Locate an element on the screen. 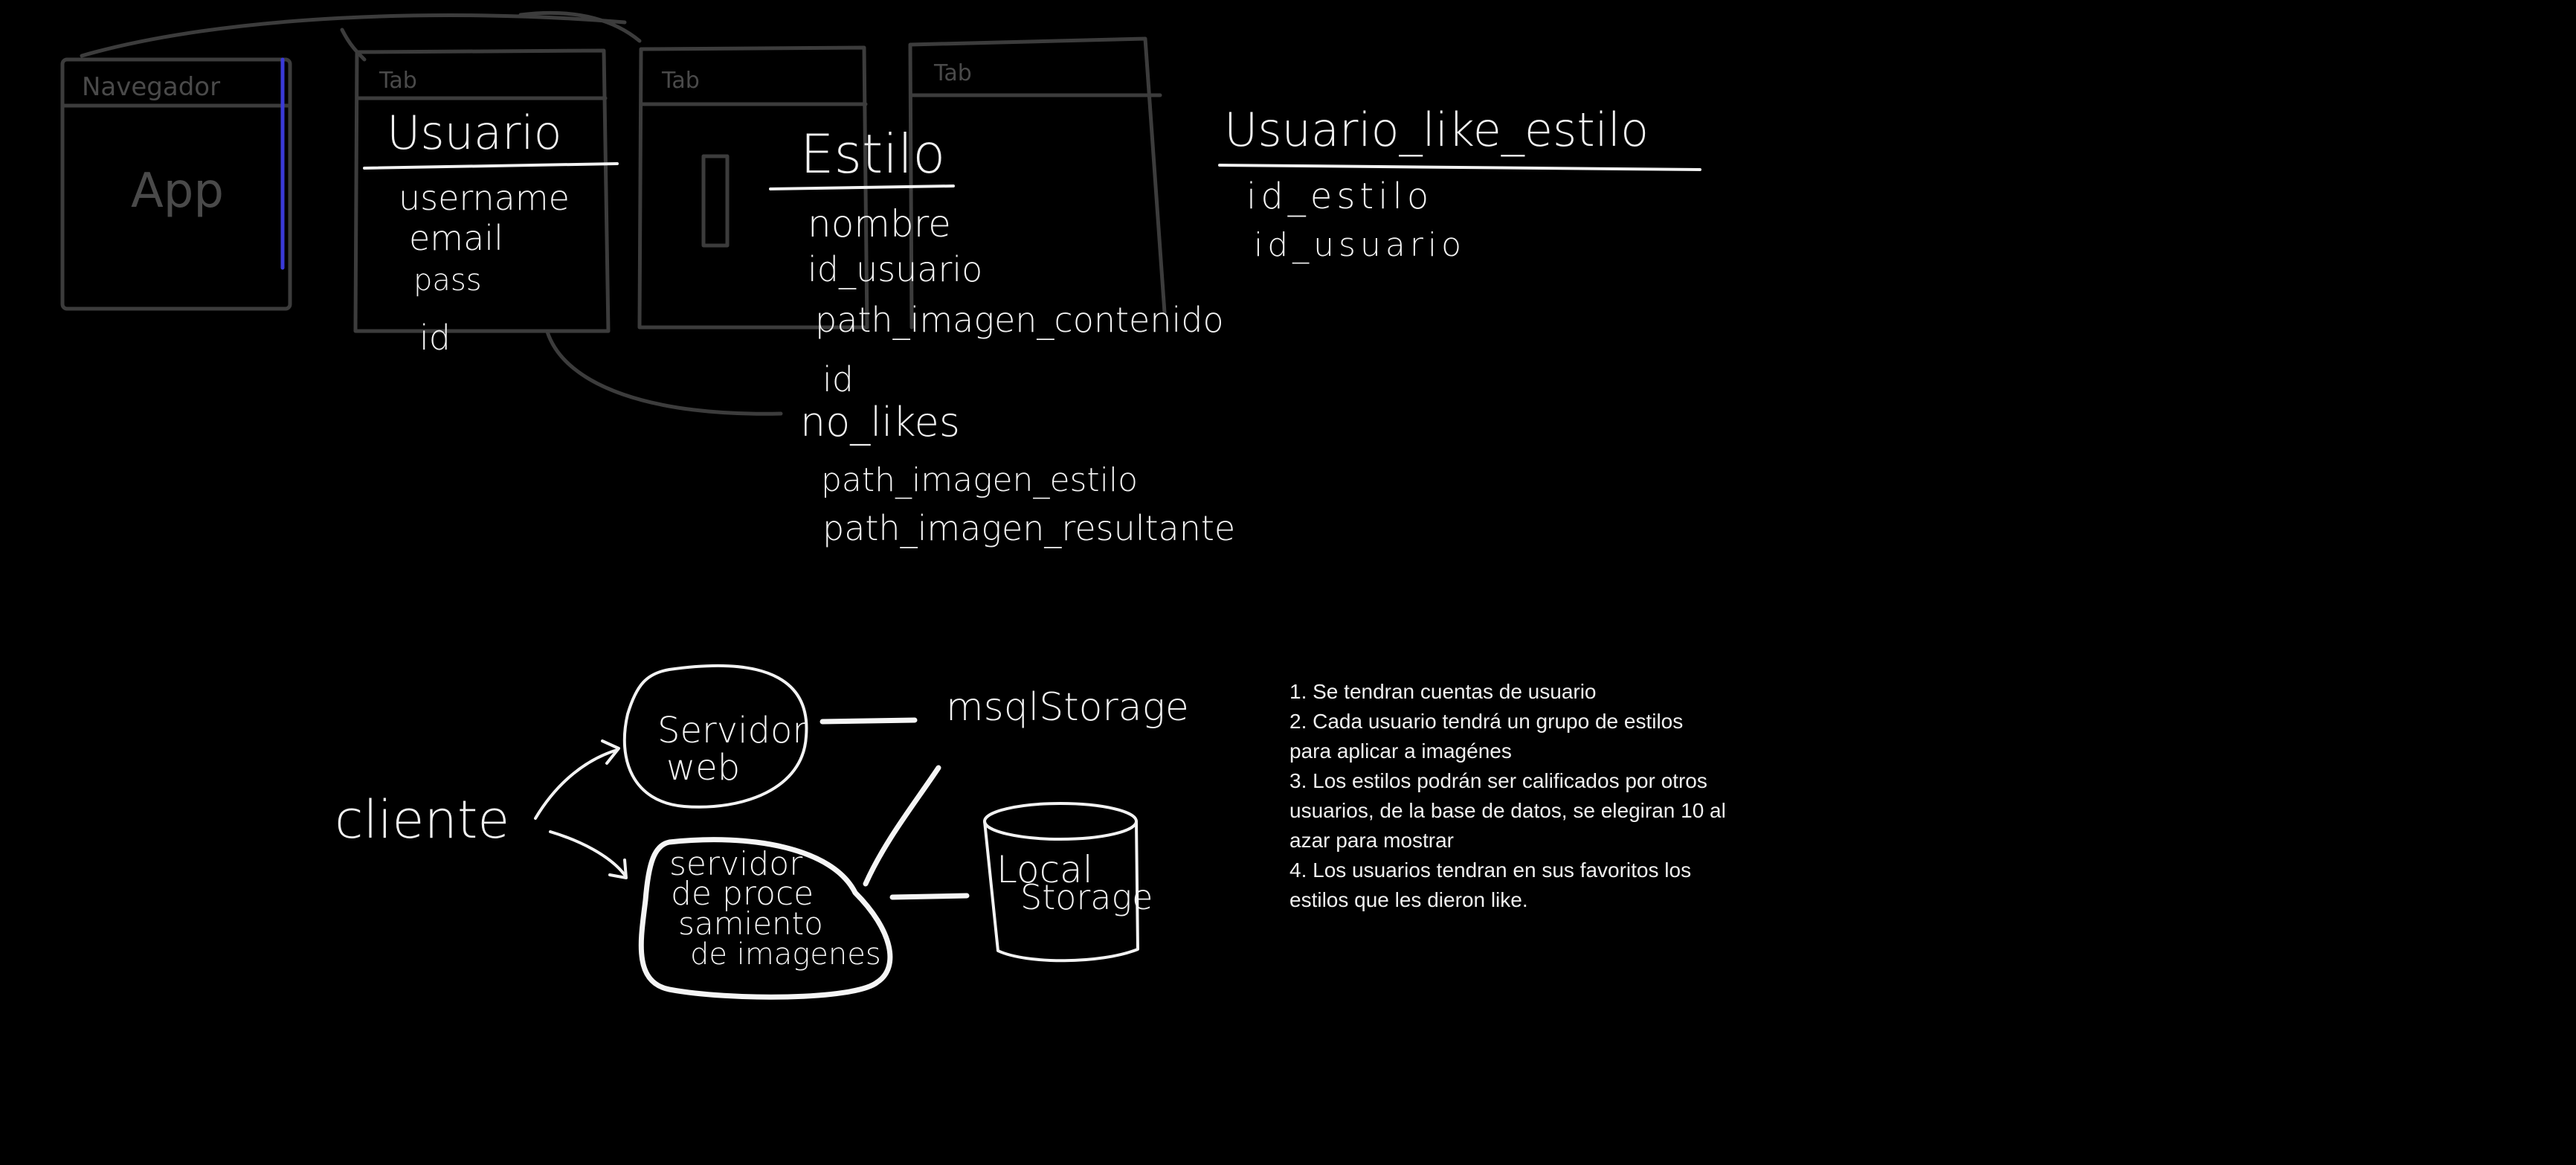  estilo-field-no-likes: no_likes is located at coordinates (880, 422).